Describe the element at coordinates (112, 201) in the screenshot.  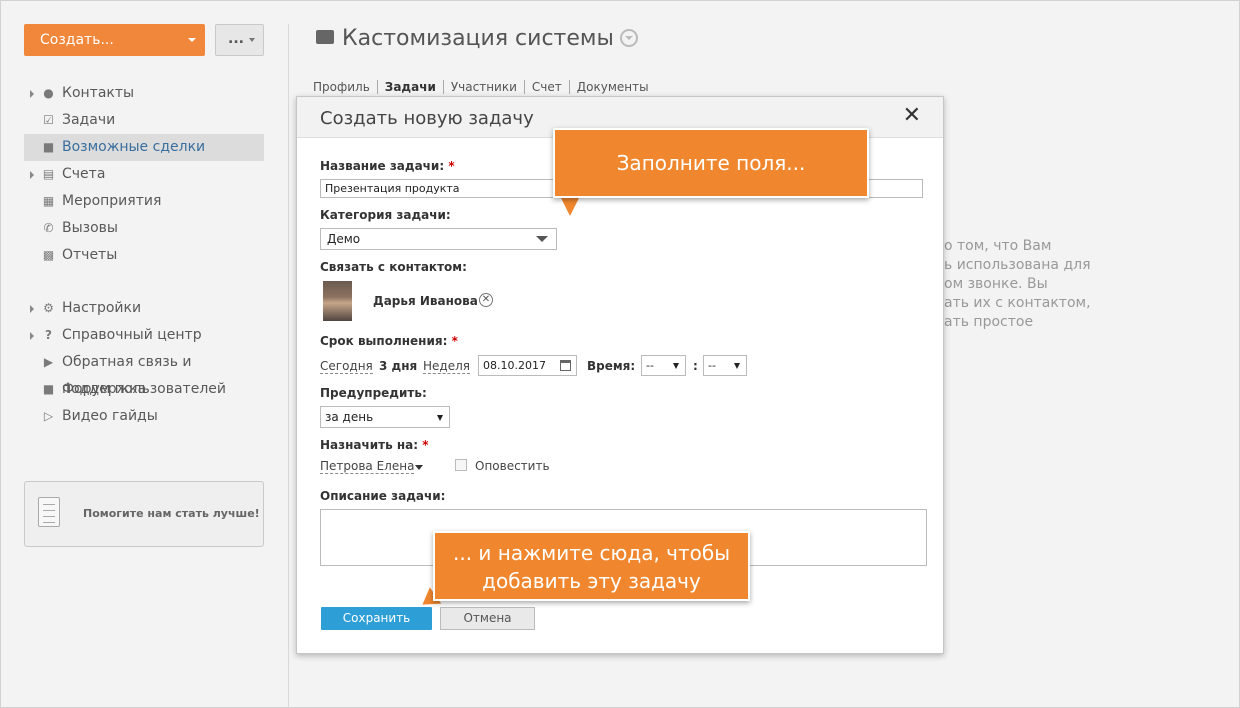
I see `sidebar-item-label: Мероприятия` at that location.